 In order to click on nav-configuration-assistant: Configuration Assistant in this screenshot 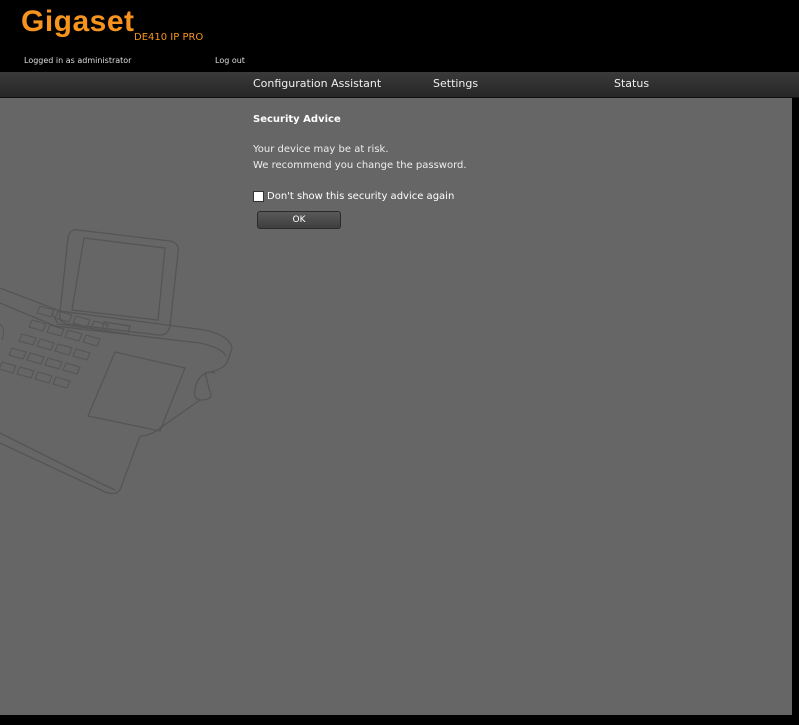, I will do `click(317, 83)`.